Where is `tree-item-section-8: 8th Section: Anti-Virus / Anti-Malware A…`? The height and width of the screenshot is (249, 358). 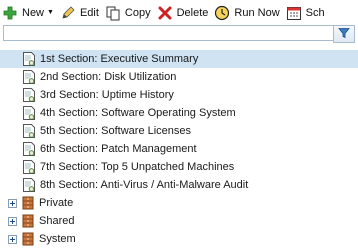 tree-item-section-8: 8th Section: Anti-Virus / Anti-Malware A… is located at coordinates (179, 185).